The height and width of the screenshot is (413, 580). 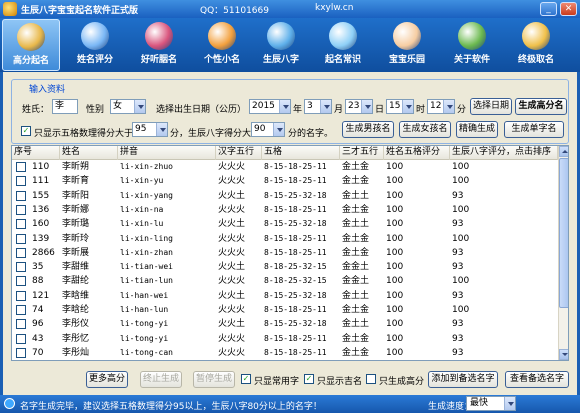 What do you see at coordinates (368, 129) in the screenshot?
I see `generate-boy-button: 生成男孩名` at bounding box center [368, 129].